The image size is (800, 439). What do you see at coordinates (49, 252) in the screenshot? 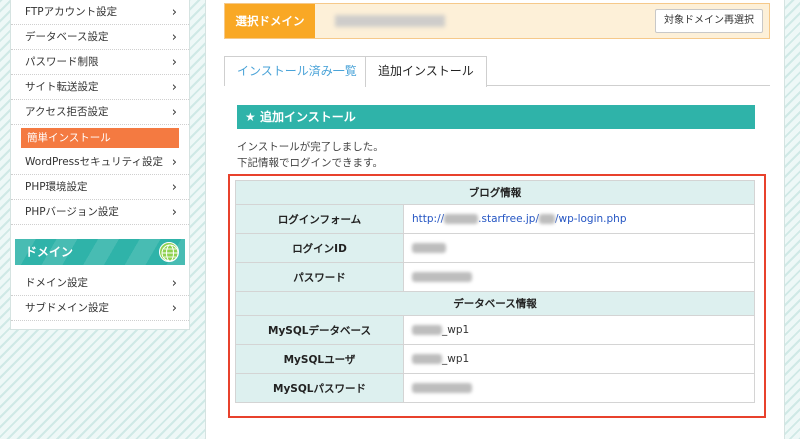
I see `domain-section-title: ドメイン` at bounding box center [49, 252].